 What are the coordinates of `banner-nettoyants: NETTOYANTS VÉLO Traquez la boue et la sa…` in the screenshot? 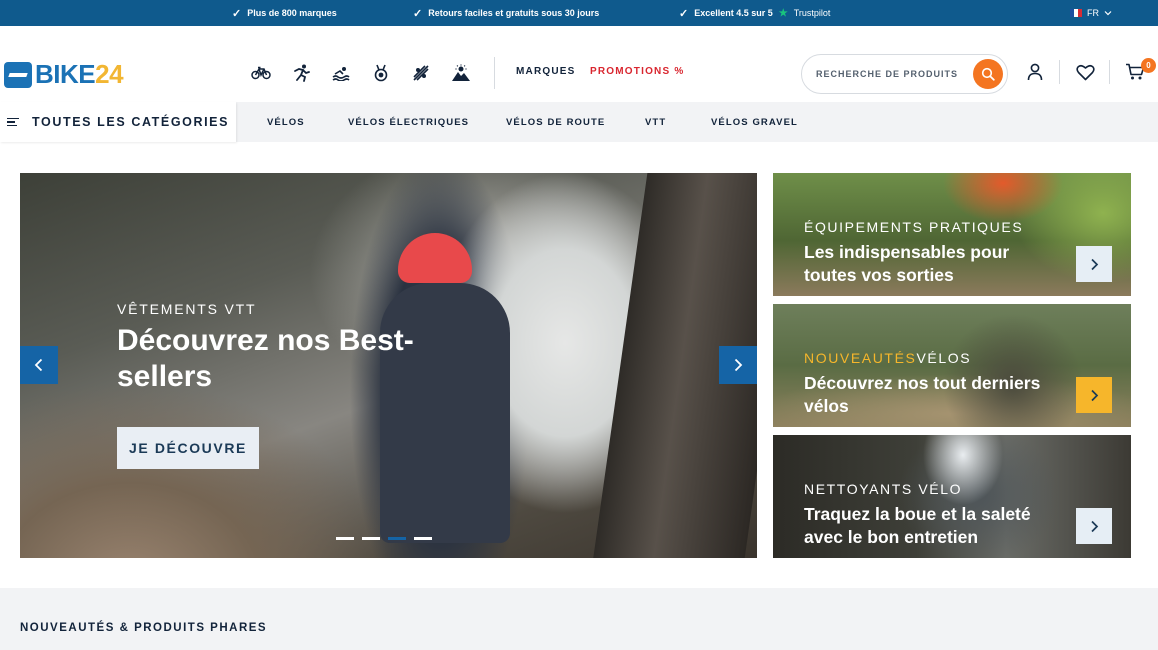 It's located at (952, 496).